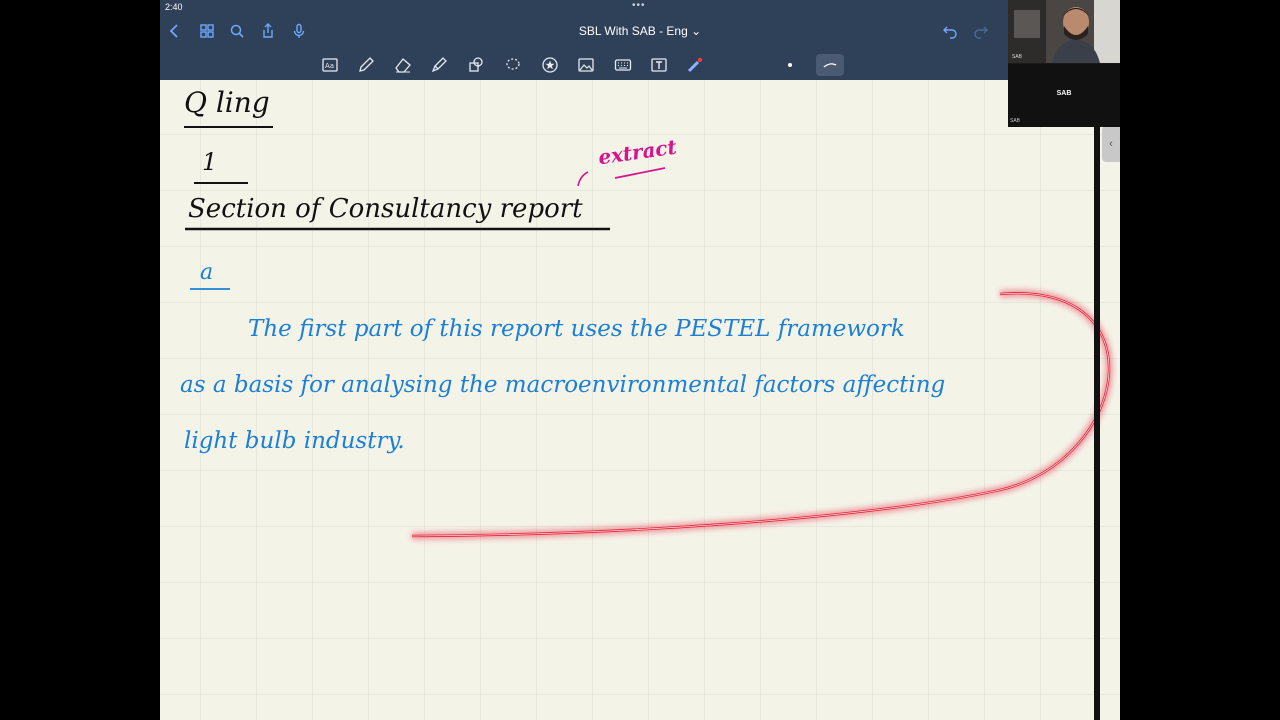  What do you see at coordinates (640, 40) in the screenshot?
I see `top-navigation-bar: 2:40 ••• SBL With SAB - Eng ⌄ Aa` at bounding box center [640, 40].